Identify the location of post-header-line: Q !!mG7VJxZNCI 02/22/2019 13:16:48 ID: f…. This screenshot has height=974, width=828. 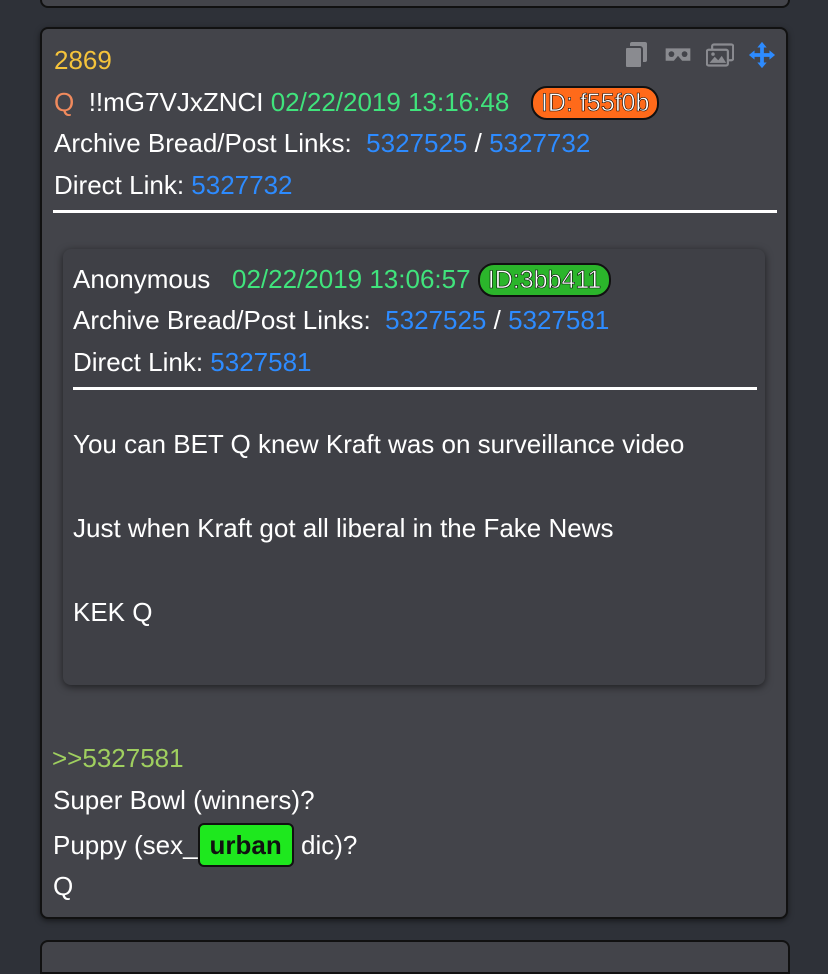
(357, 103).